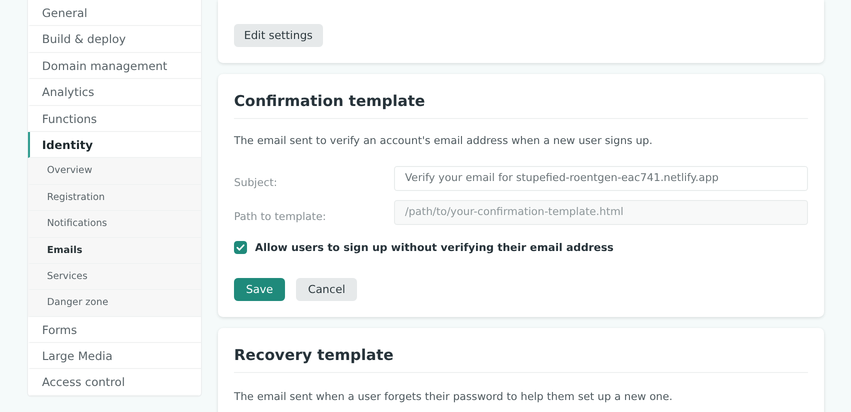 Image resolution: width=851 pixels, height=412 pixels. I want to click on section-title: Confirmation template, so click(521, 96).